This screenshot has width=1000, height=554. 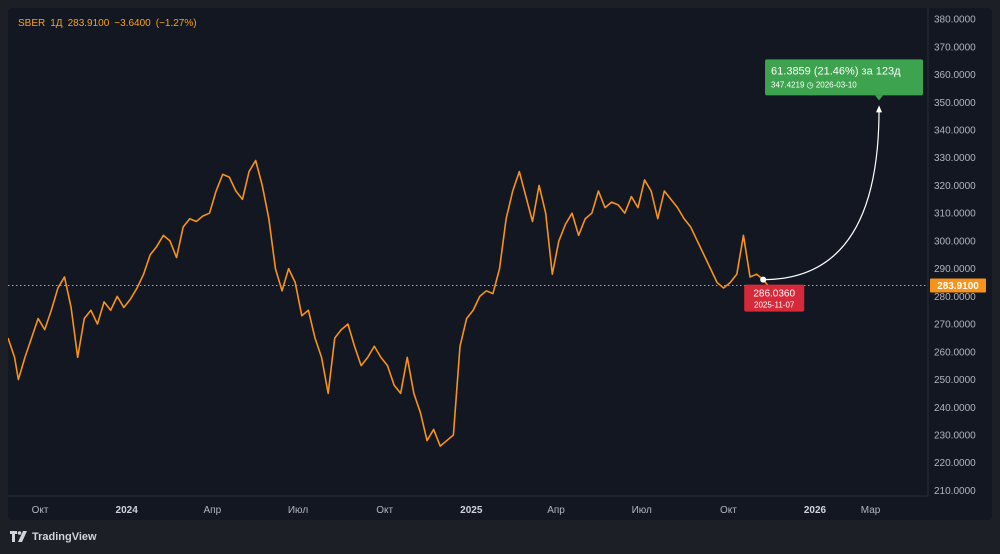 I want to click on y-tick-label: 270.0000, so click(x=955, y=325).